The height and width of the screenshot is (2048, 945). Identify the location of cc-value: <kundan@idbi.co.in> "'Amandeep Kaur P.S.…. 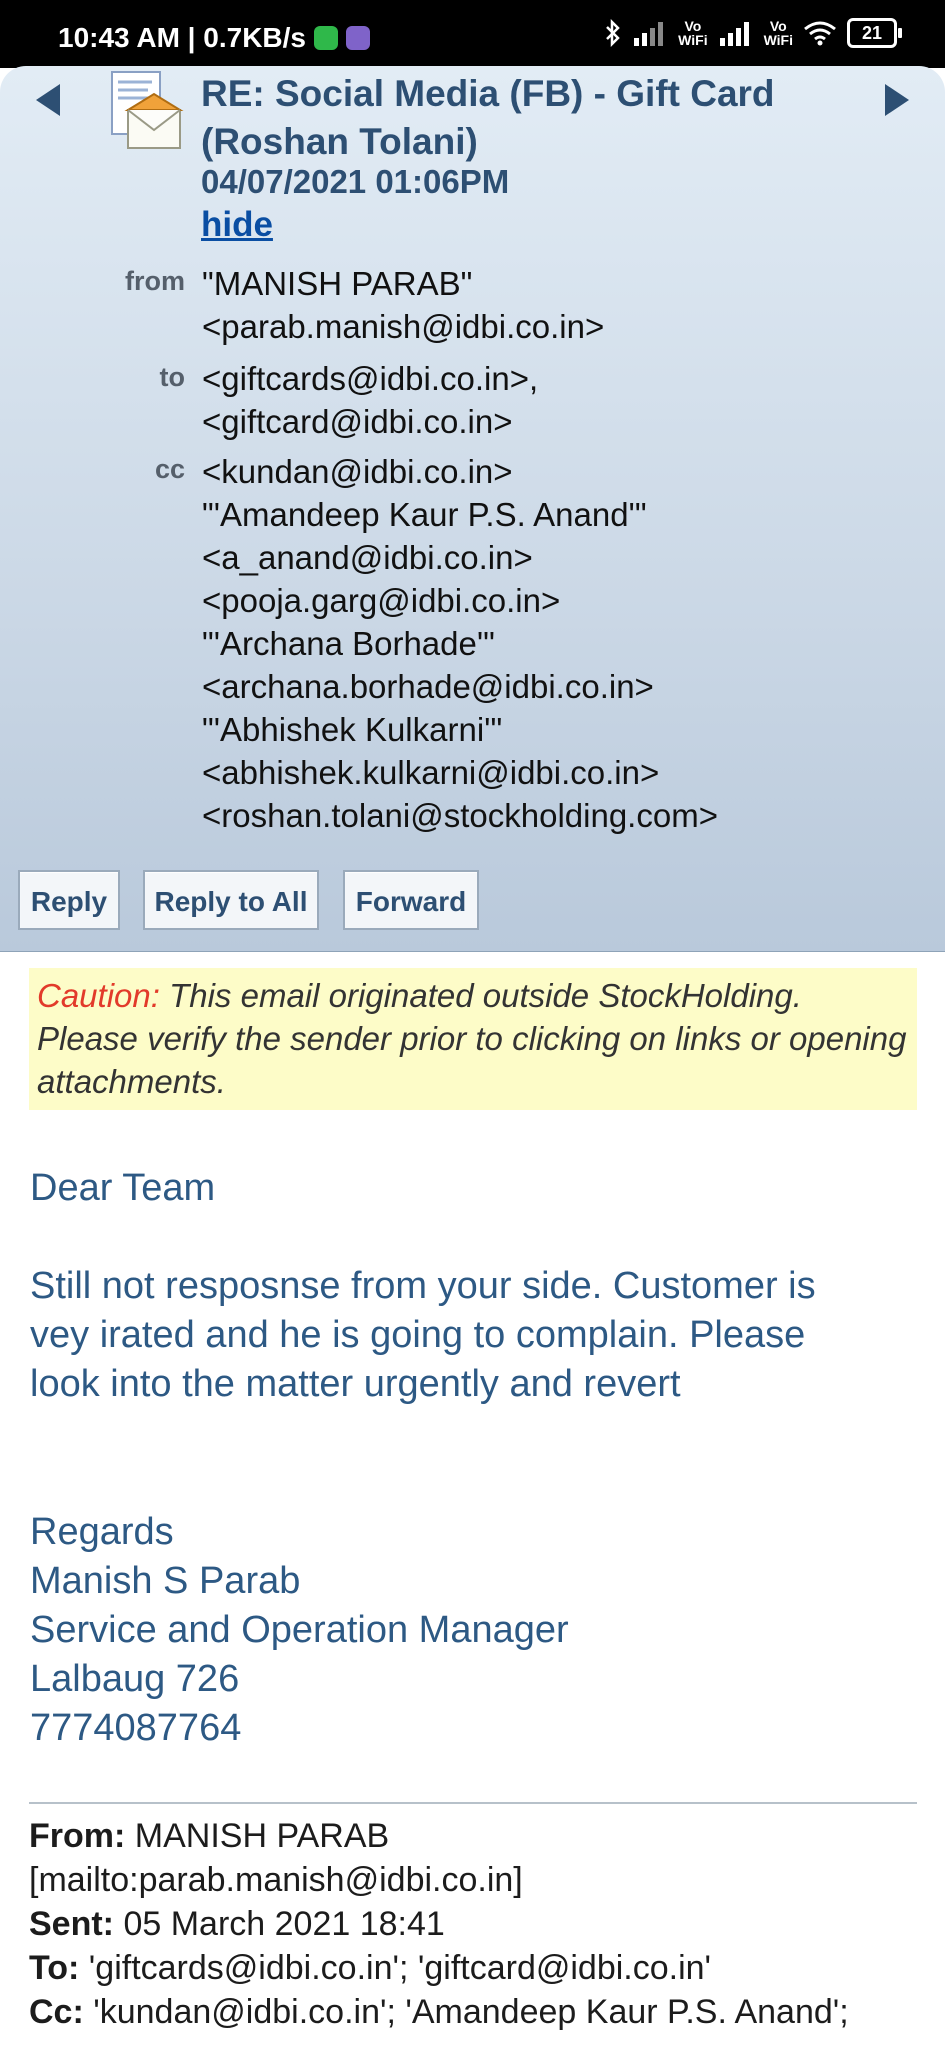
(460, 643).